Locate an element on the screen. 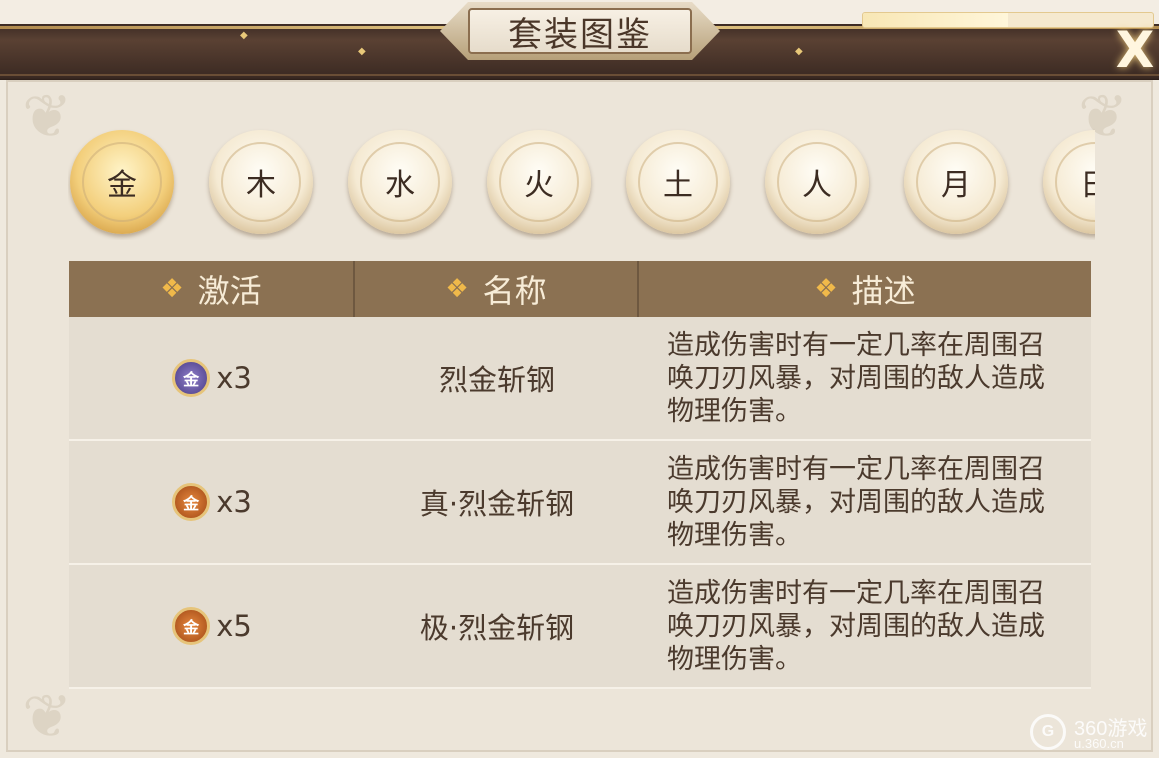  set-name: 极·烈金斩钢 is located at coordinates (497, 628).